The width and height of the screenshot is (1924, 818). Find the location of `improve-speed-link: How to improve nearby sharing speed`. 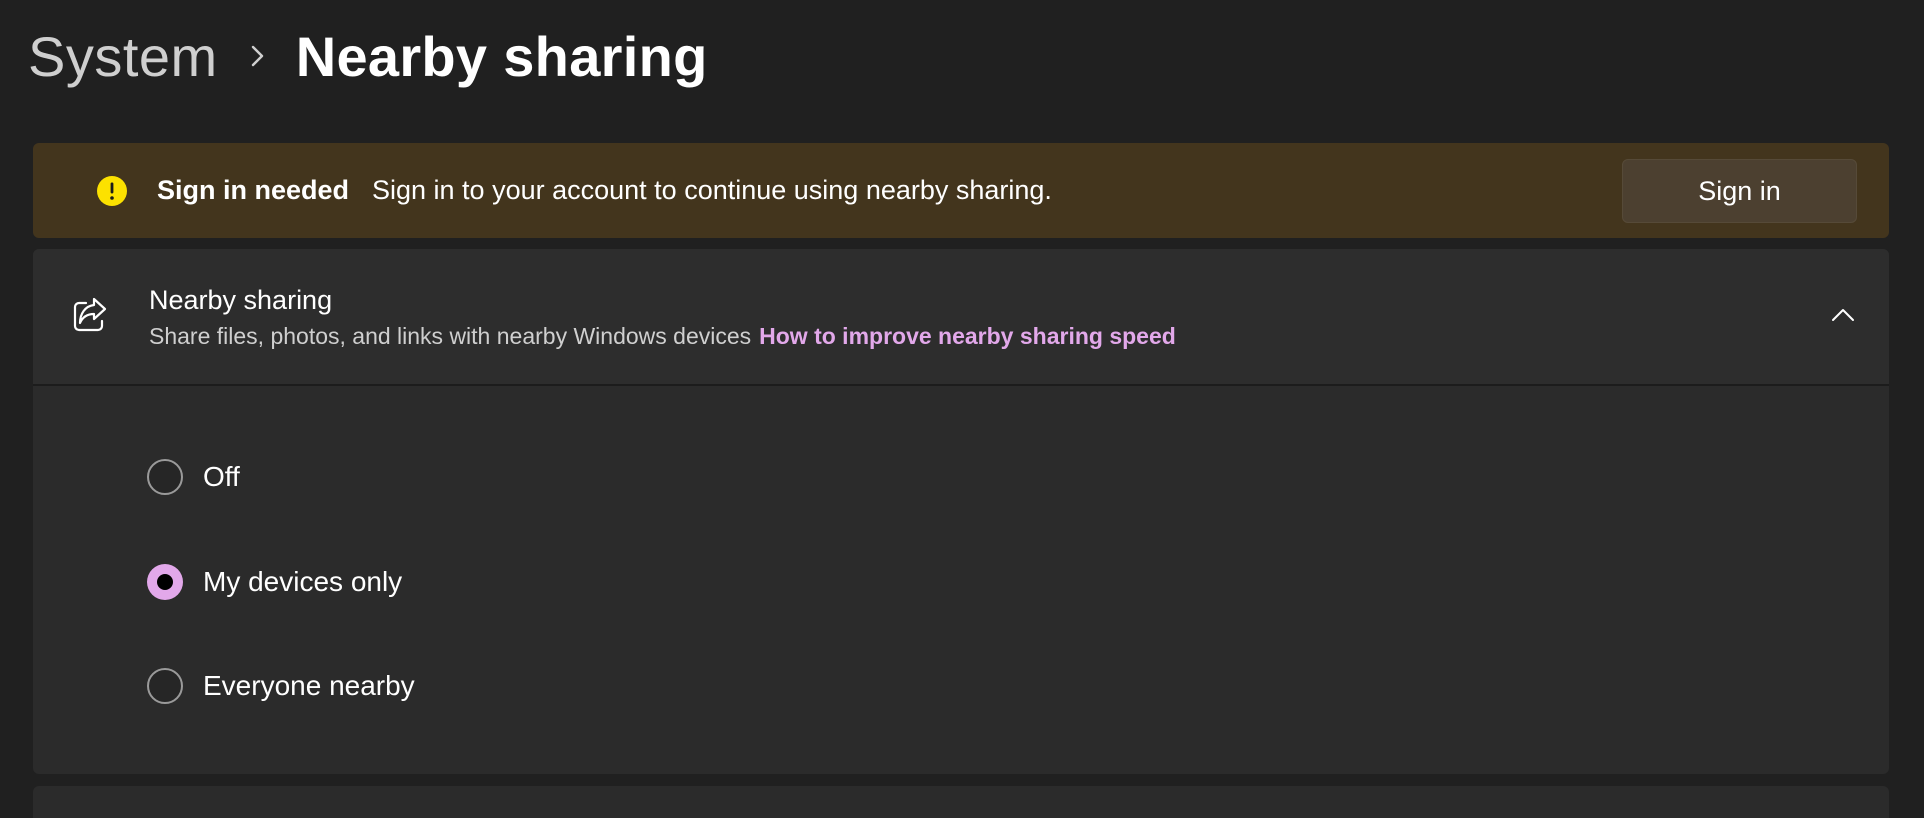

improve-speed-link: How to improve nearby sharing speed is located at coordinates (967, 336).